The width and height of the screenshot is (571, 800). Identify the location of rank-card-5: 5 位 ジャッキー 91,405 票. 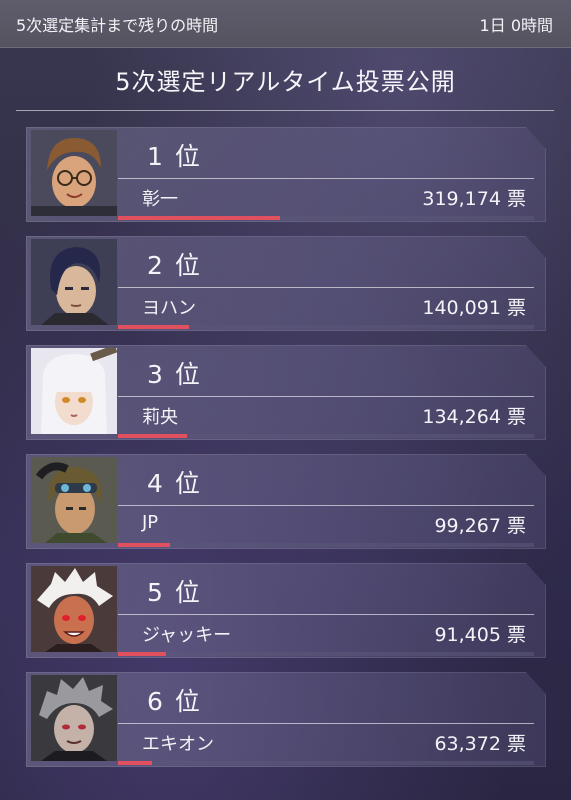
(286, 610).